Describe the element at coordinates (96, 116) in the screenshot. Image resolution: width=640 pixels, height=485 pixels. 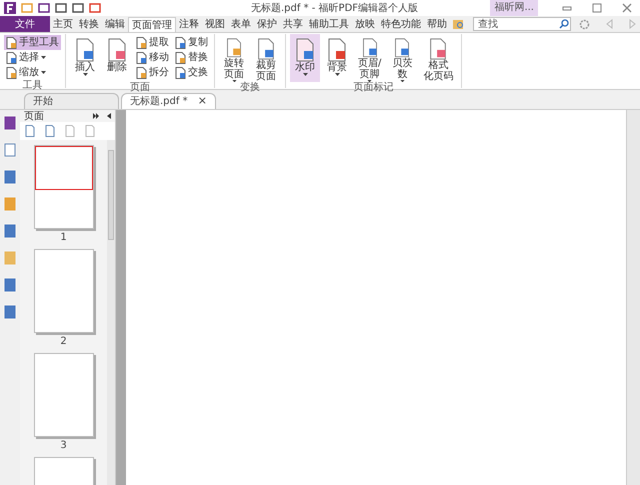
I see `expand-icon` at that location.